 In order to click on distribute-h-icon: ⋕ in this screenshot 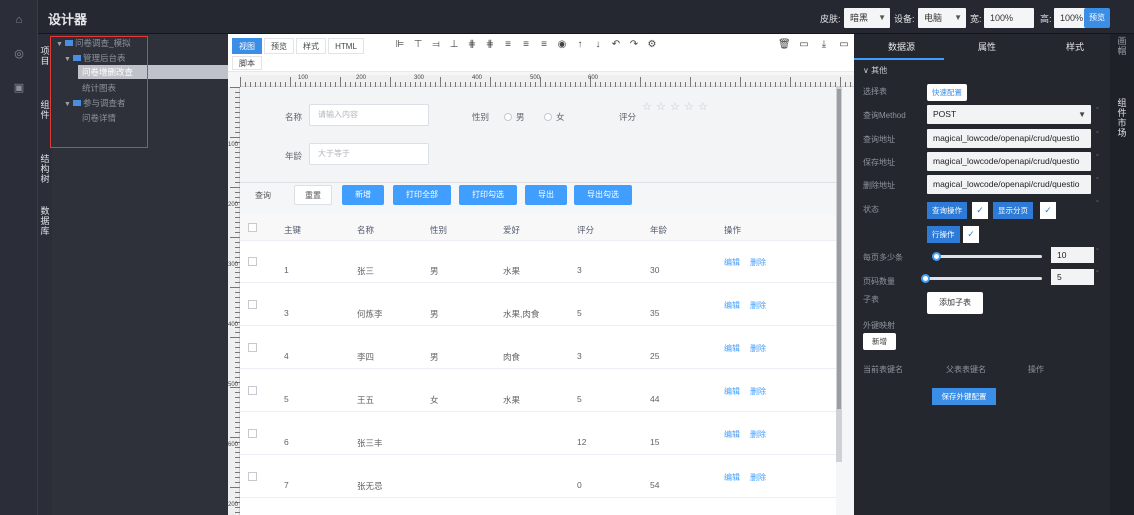, I will do `click(490, 45)`.